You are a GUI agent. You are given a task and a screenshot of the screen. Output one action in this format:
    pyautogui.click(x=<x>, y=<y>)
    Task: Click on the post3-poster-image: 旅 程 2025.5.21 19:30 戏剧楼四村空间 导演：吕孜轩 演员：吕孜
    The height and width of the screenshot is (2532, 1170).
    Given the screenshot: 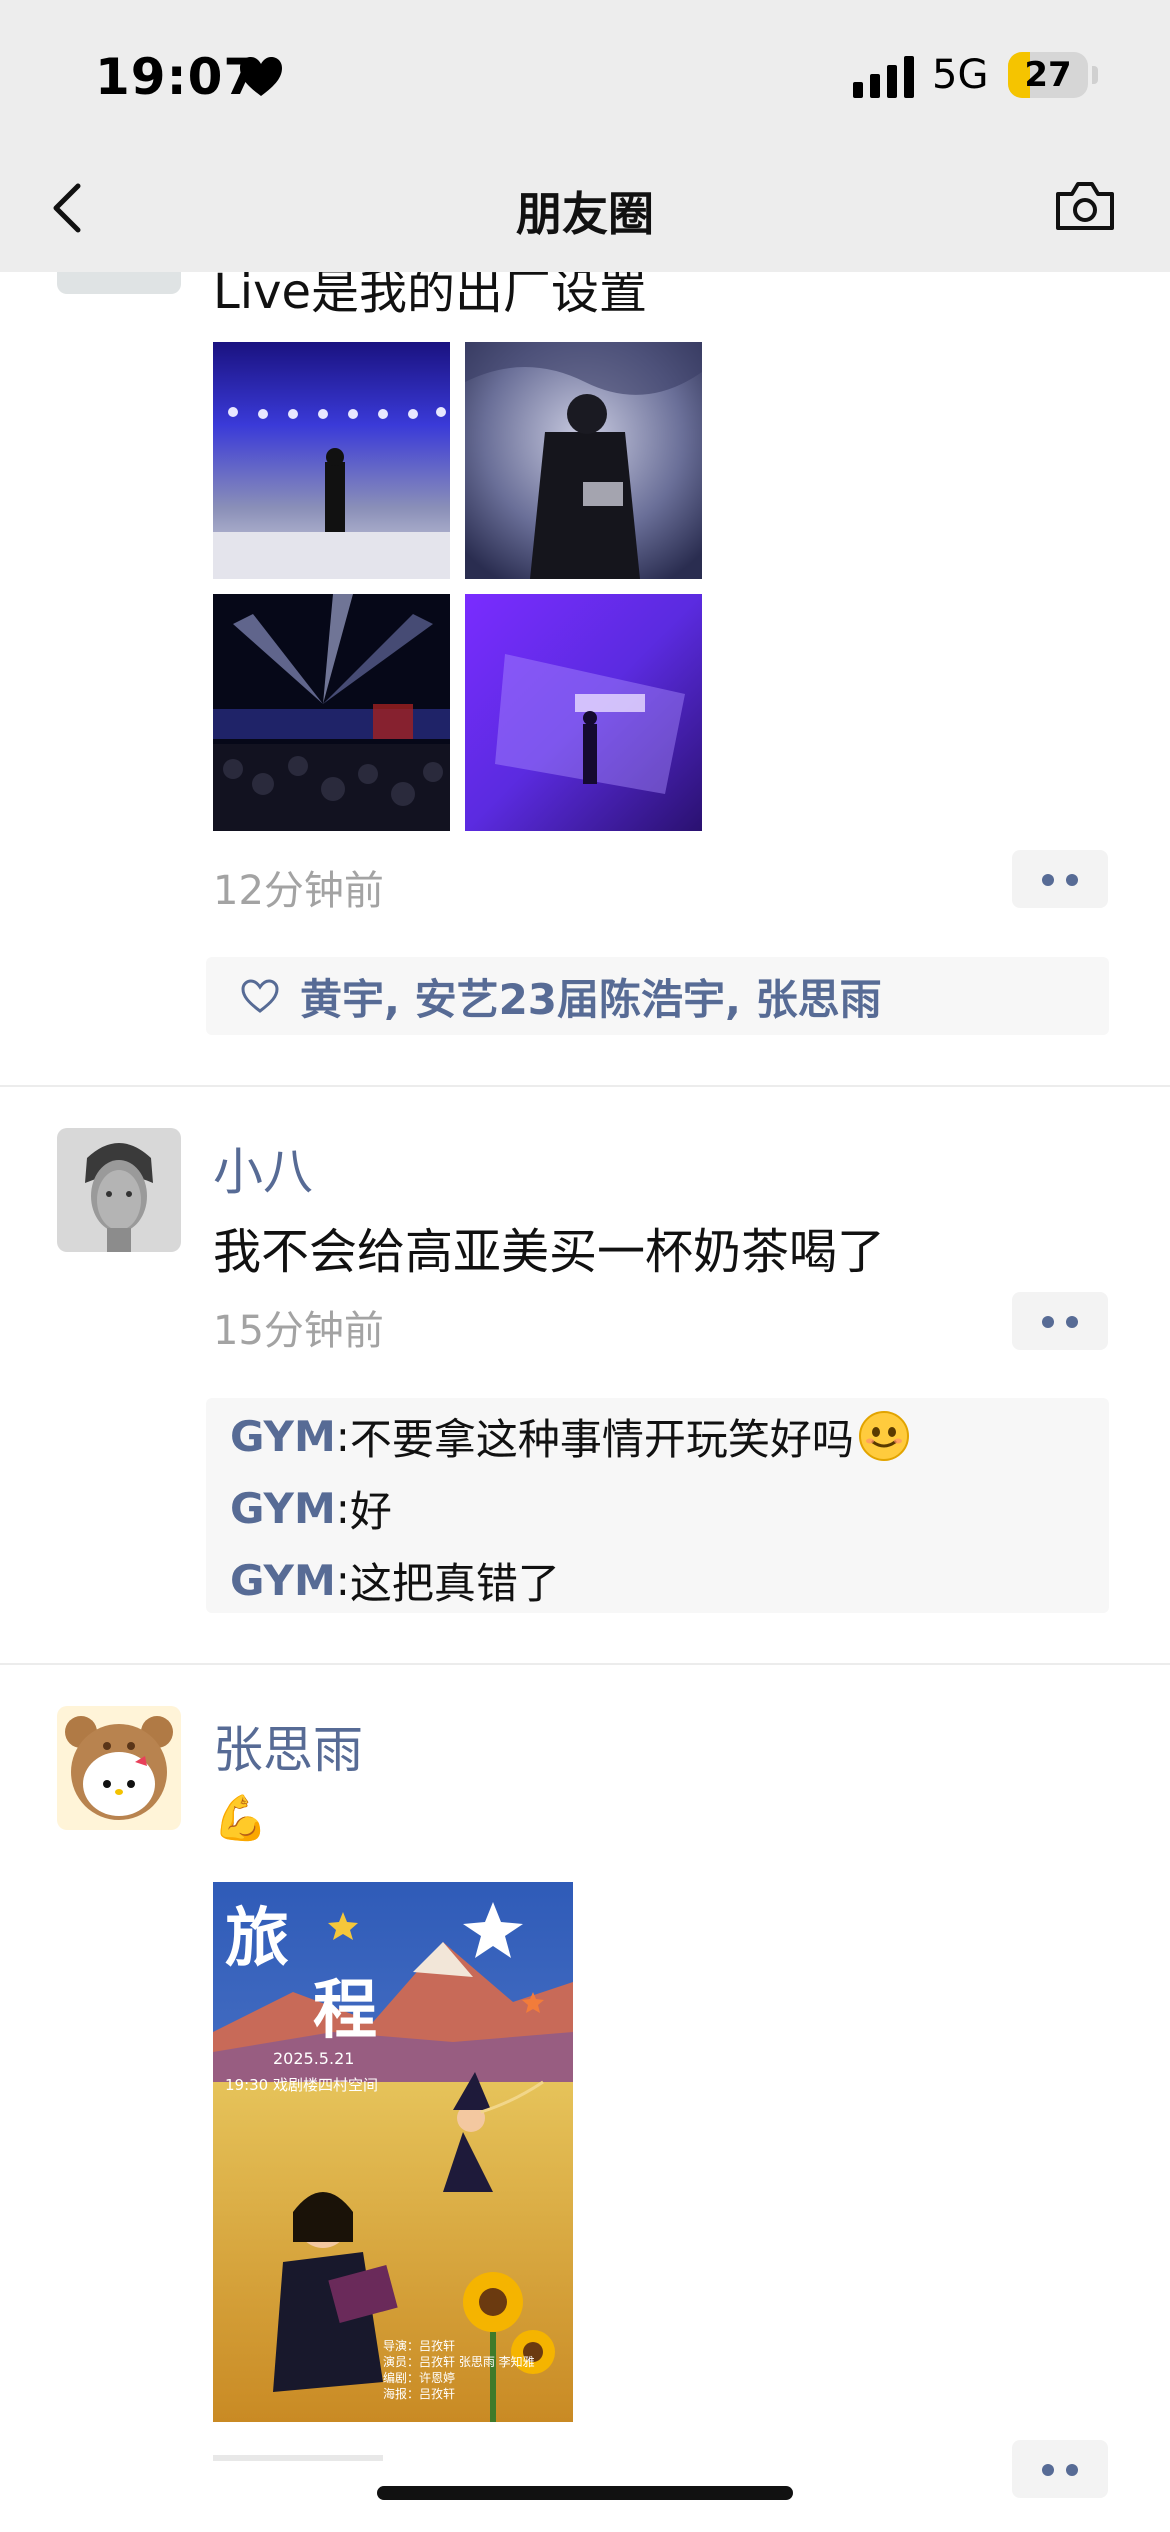 What is the action you would take?
    pyautogui.click(x=393, y=2152)
    